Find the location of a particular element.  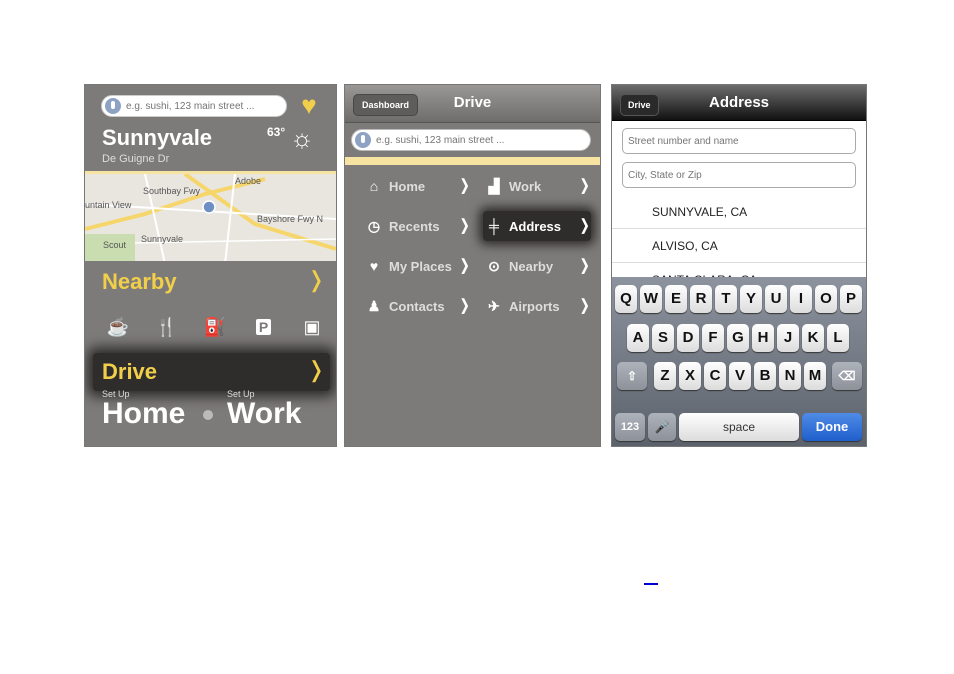

map-pin-icon: ⊙ is located at coordinates (494, 265).